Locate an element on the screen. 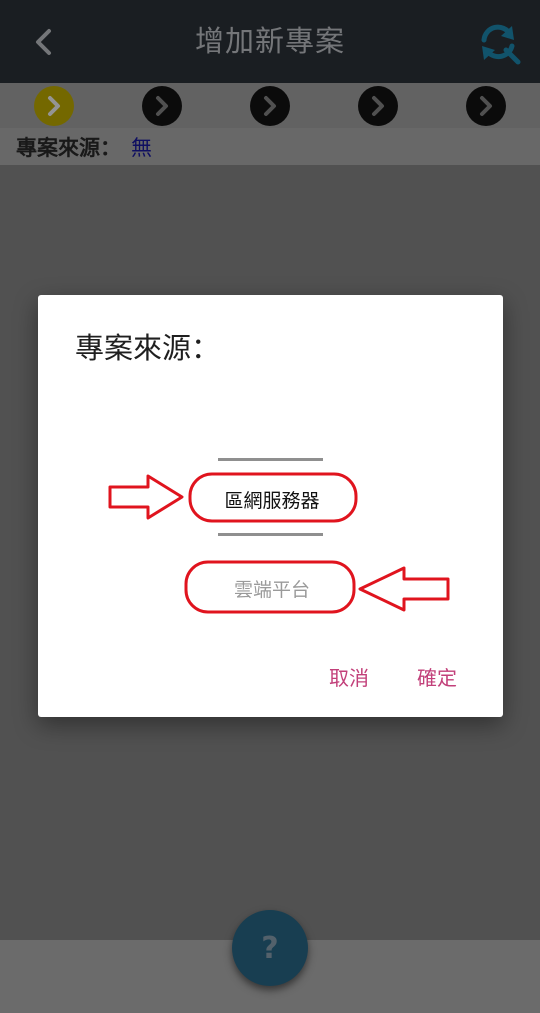 This screenshot has width=540, height=1013. picker-bottom-divider is located at coordinates (270, 534).